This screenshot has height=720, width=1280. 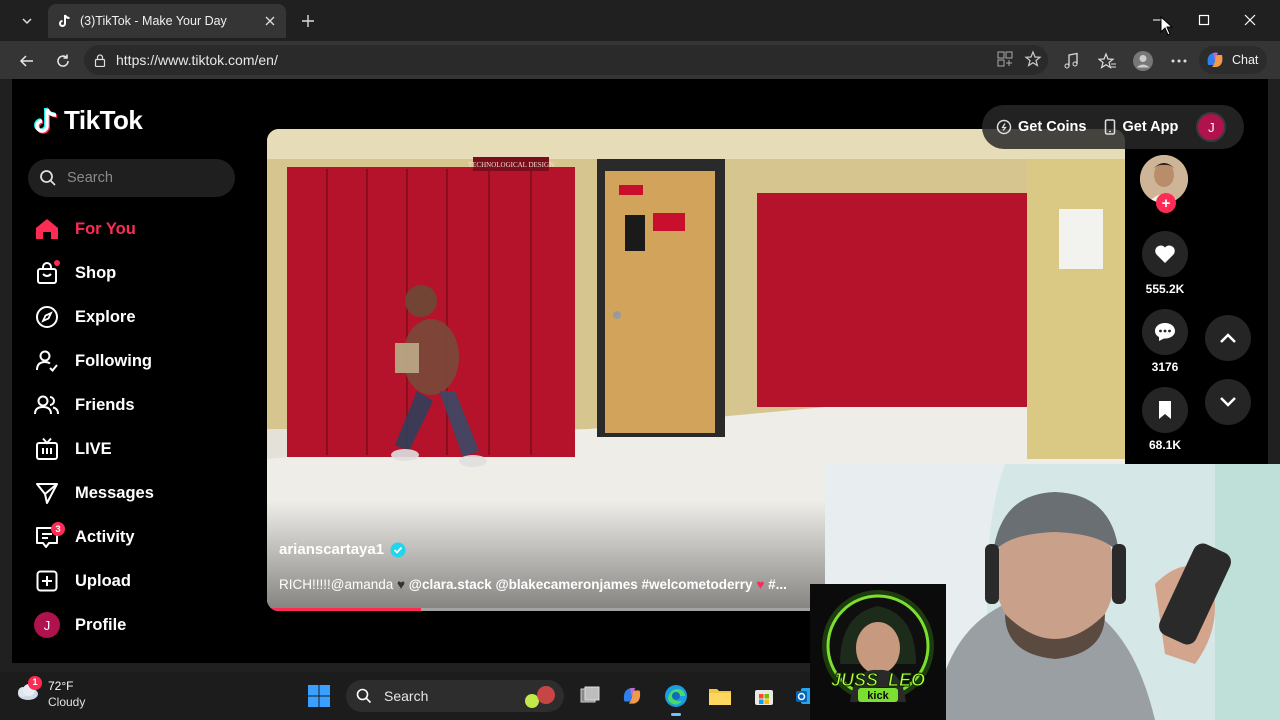 I want to click on edge-taskbar-button, so click(x=676, y=698).